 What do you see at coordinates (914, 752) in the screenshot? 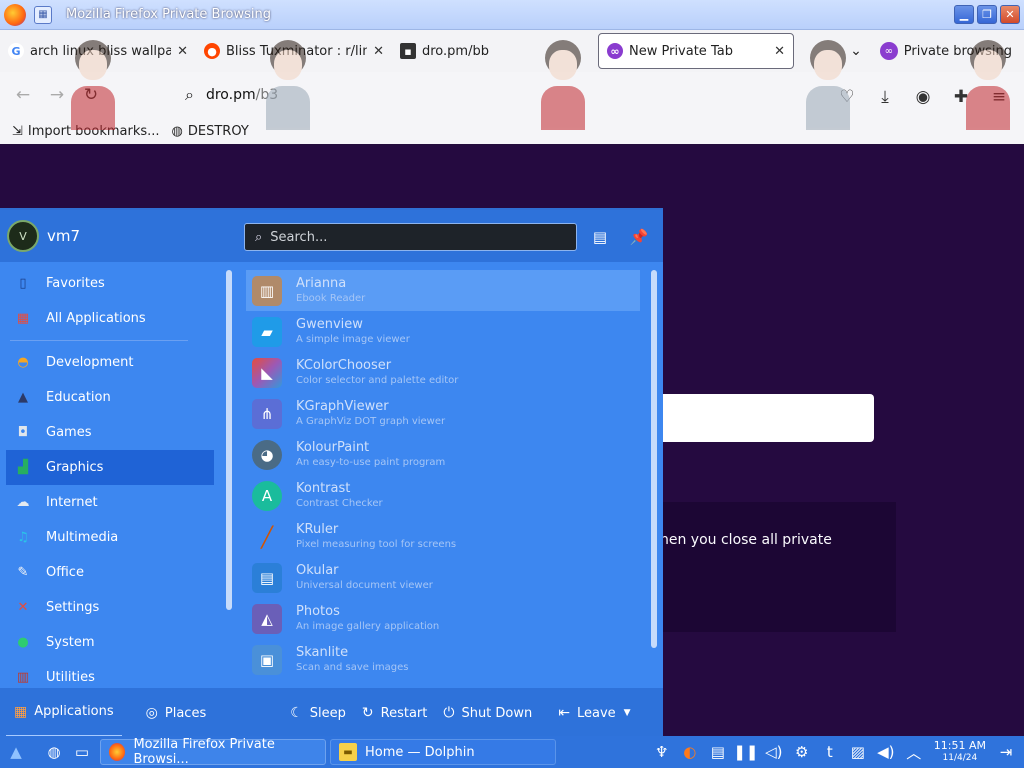
I see `chevron-up-icon: ︿` at bounding box center [914, 752].